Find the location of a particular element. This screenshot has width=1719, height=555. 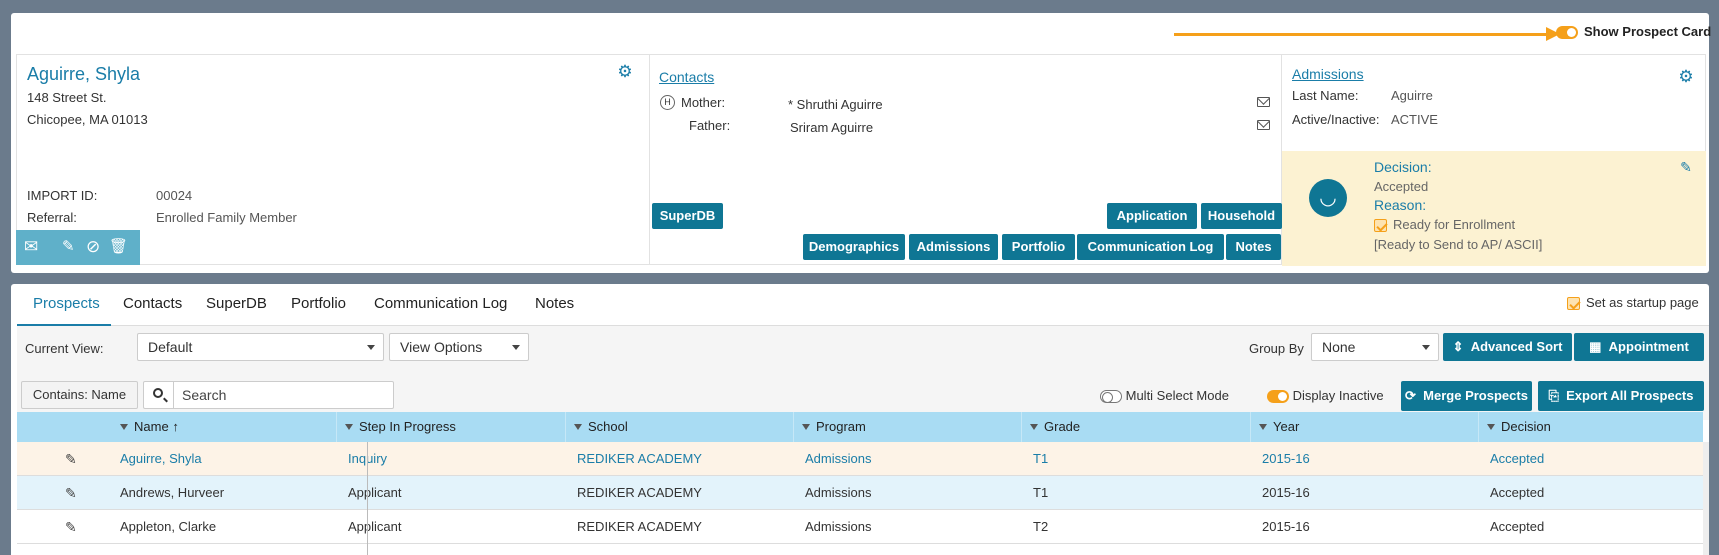

column-divider is located at coordinates (367, 498).